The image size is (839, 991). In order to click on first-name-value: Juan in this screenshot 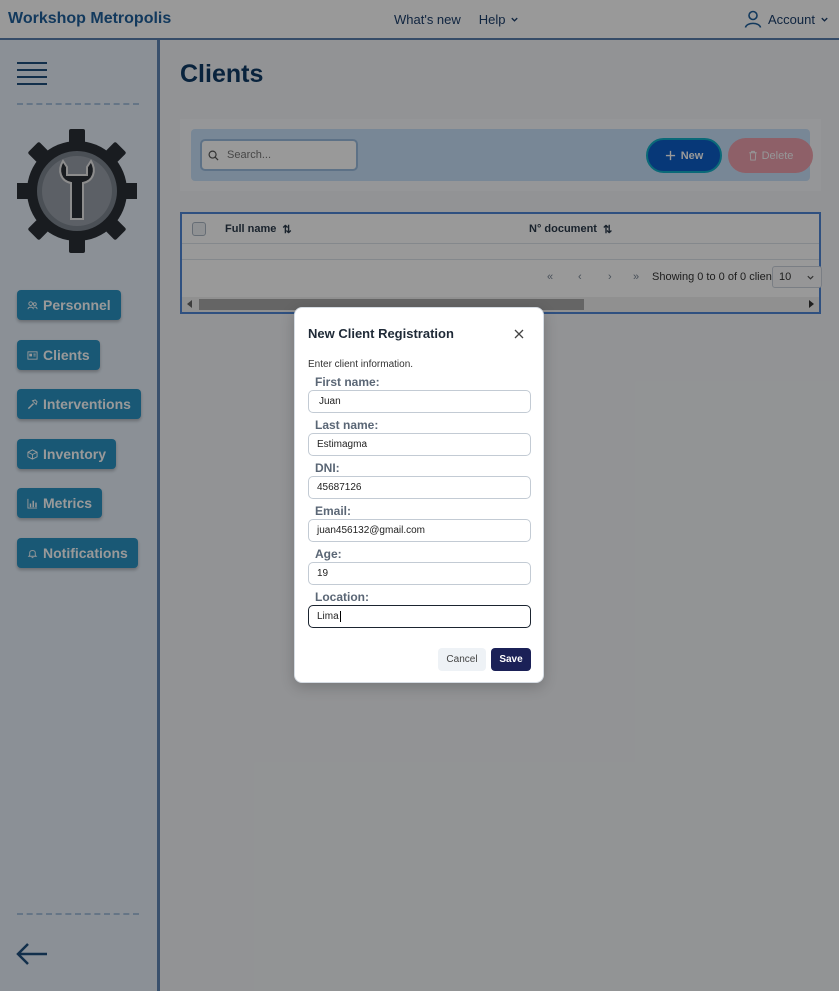, I will do `click(330, 401)`.